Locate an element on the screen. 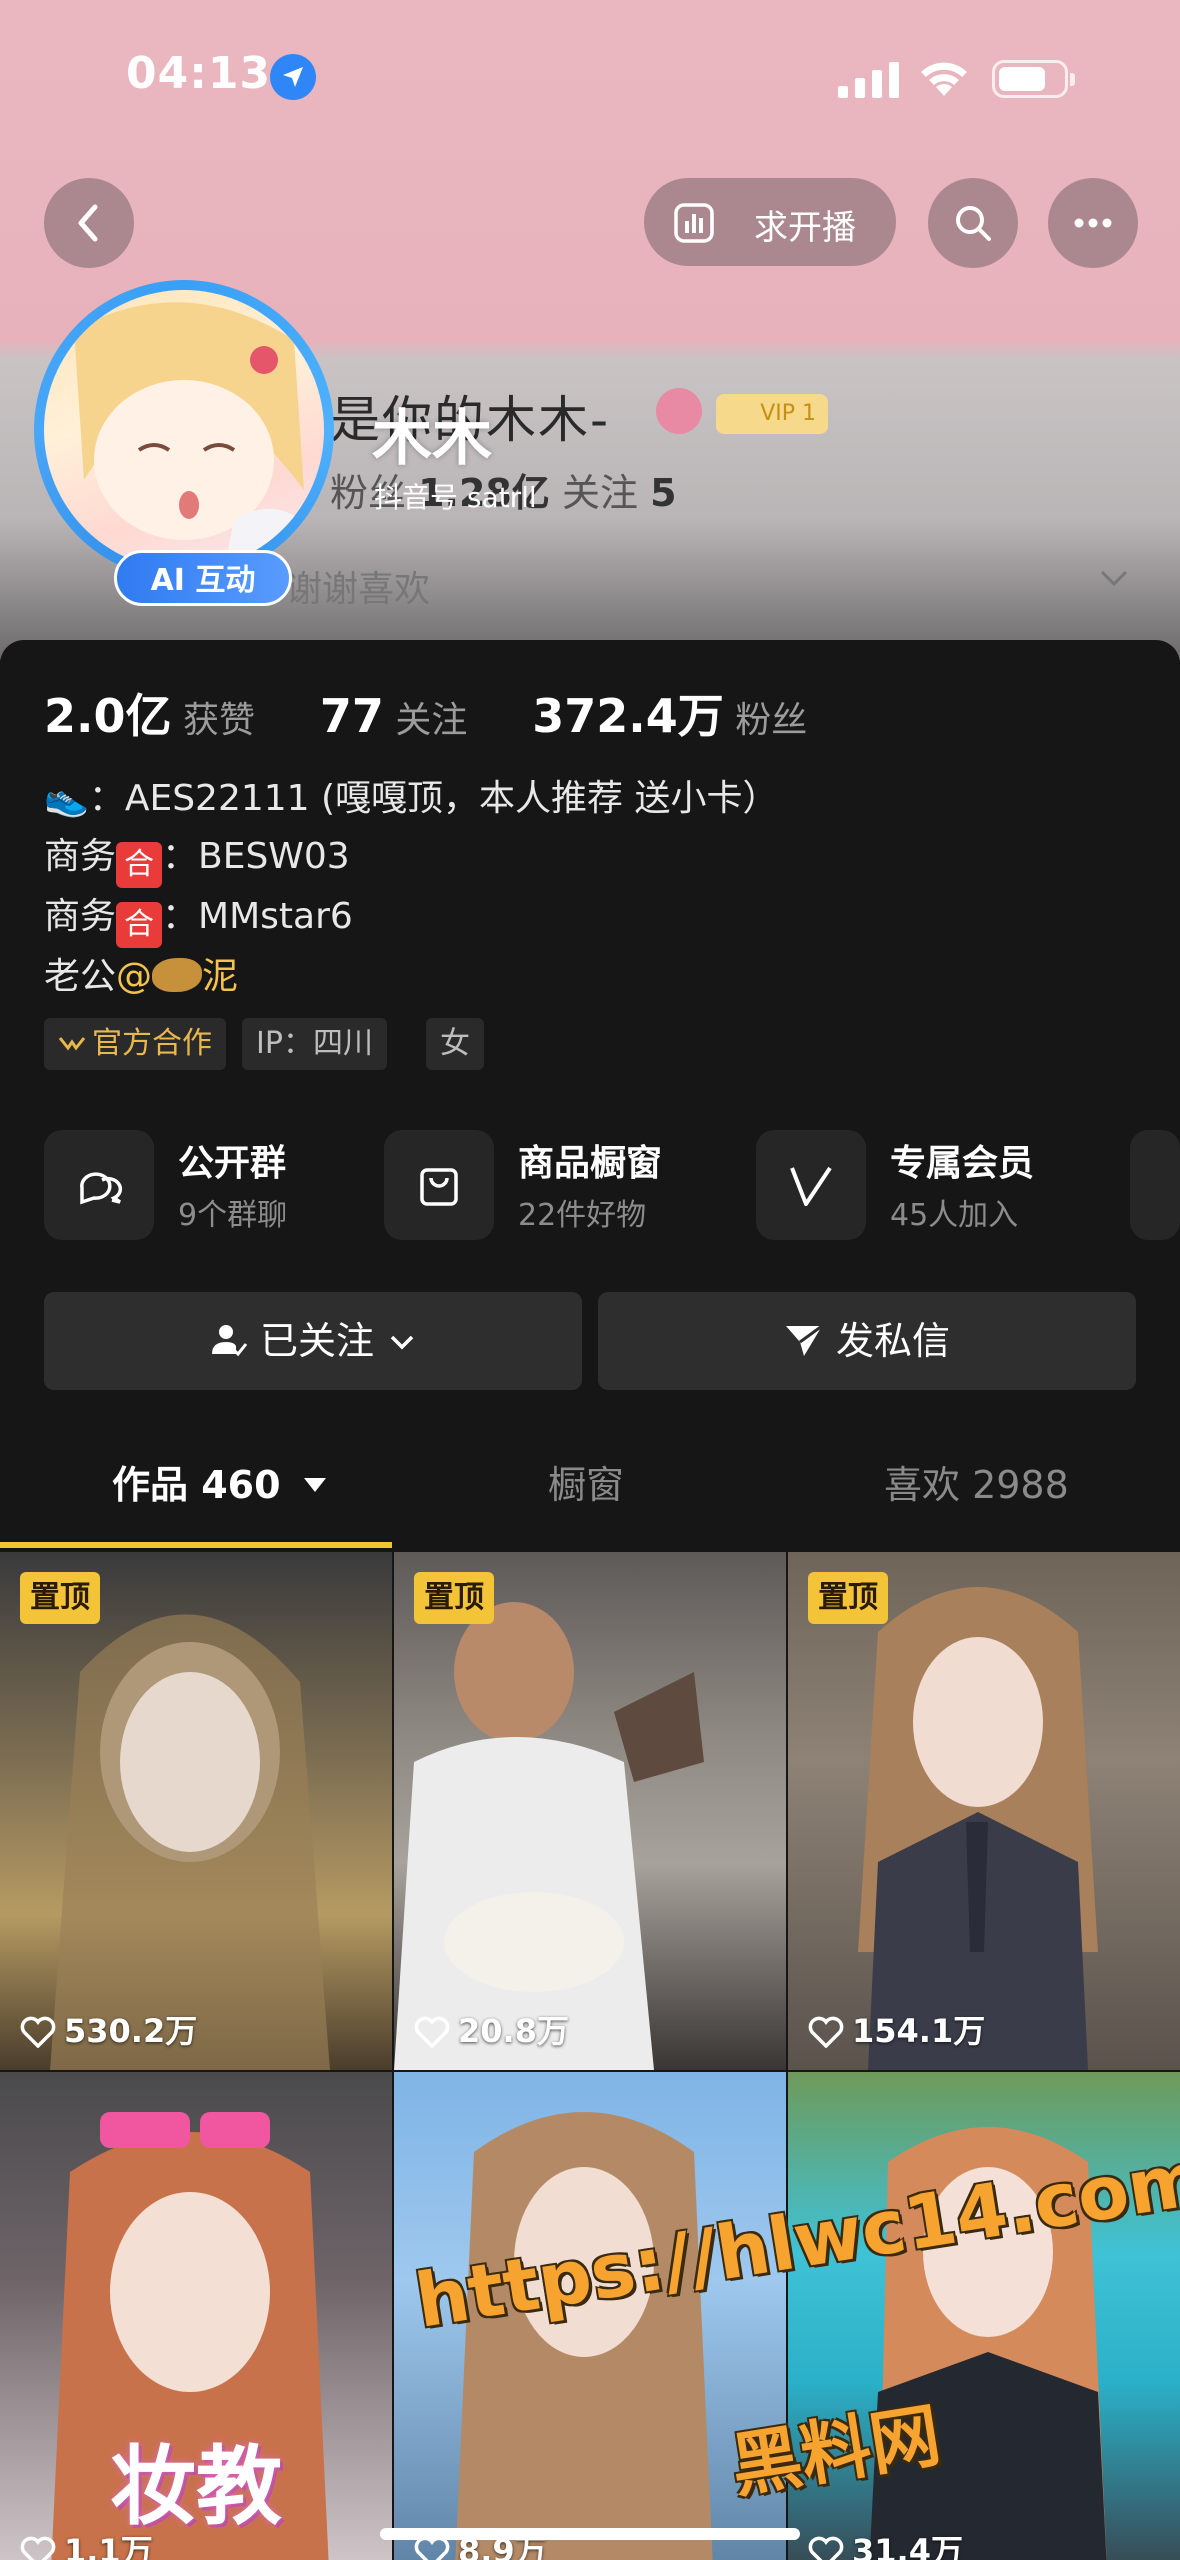  more-button is located at coordinates (1093, 223).